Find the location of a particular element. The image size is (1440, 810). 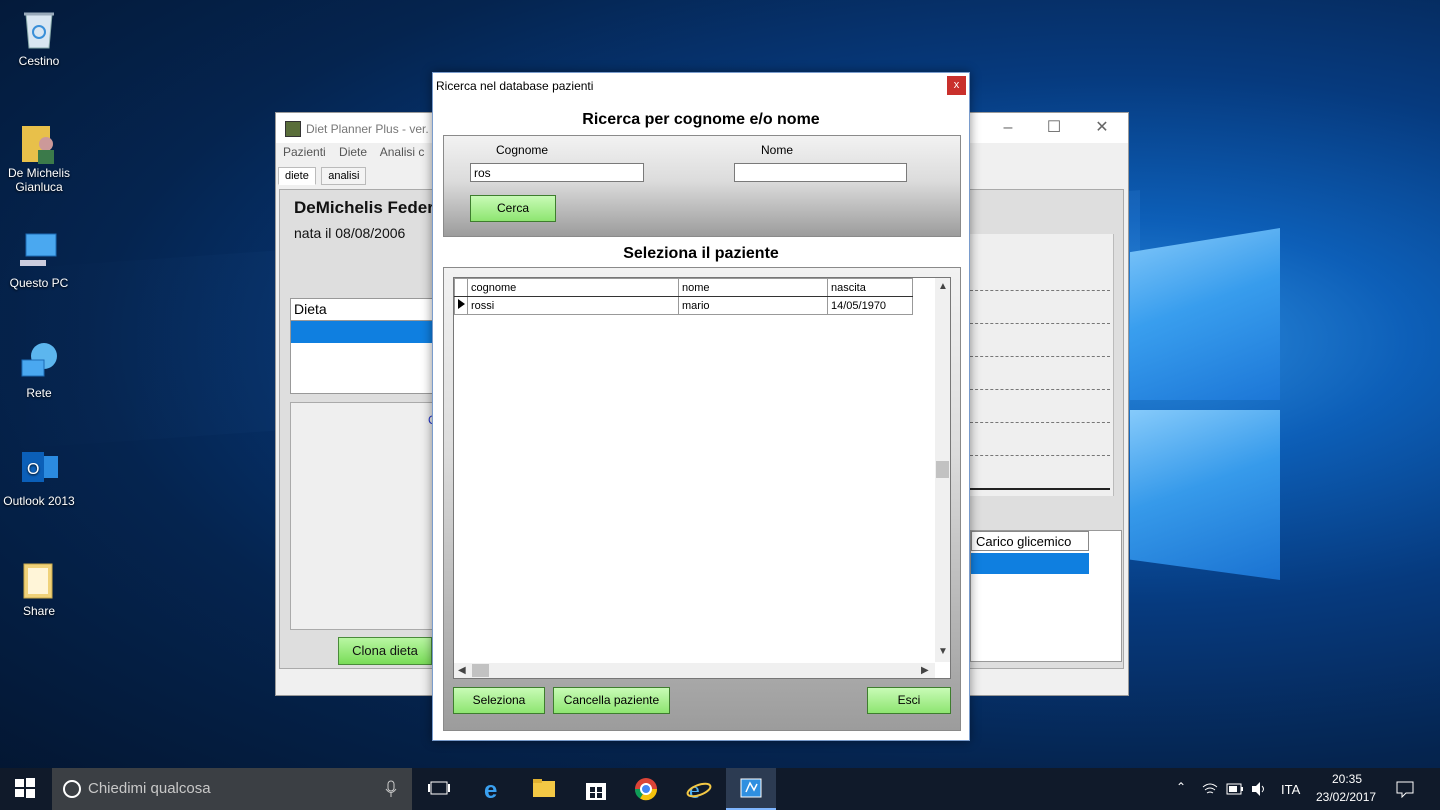

recycle-bin-icon is located at coordinates (39, 29).